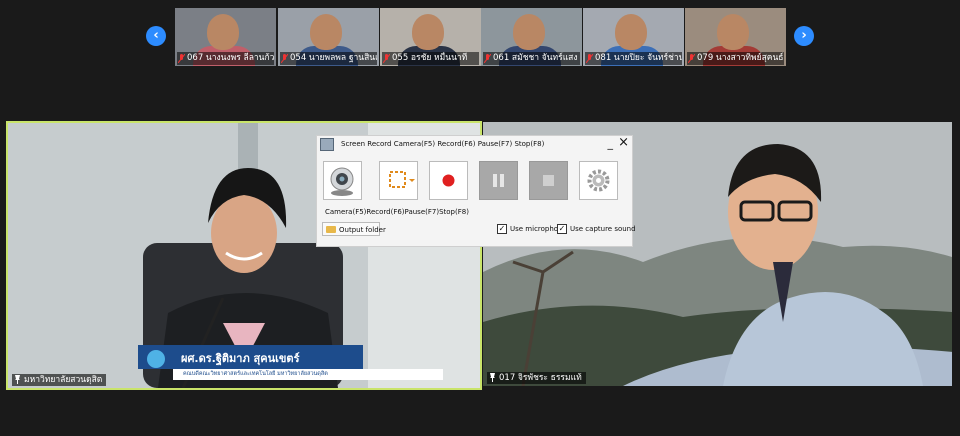 The image size is (960, 436). I want to click on settings-button, so click(598, 180).